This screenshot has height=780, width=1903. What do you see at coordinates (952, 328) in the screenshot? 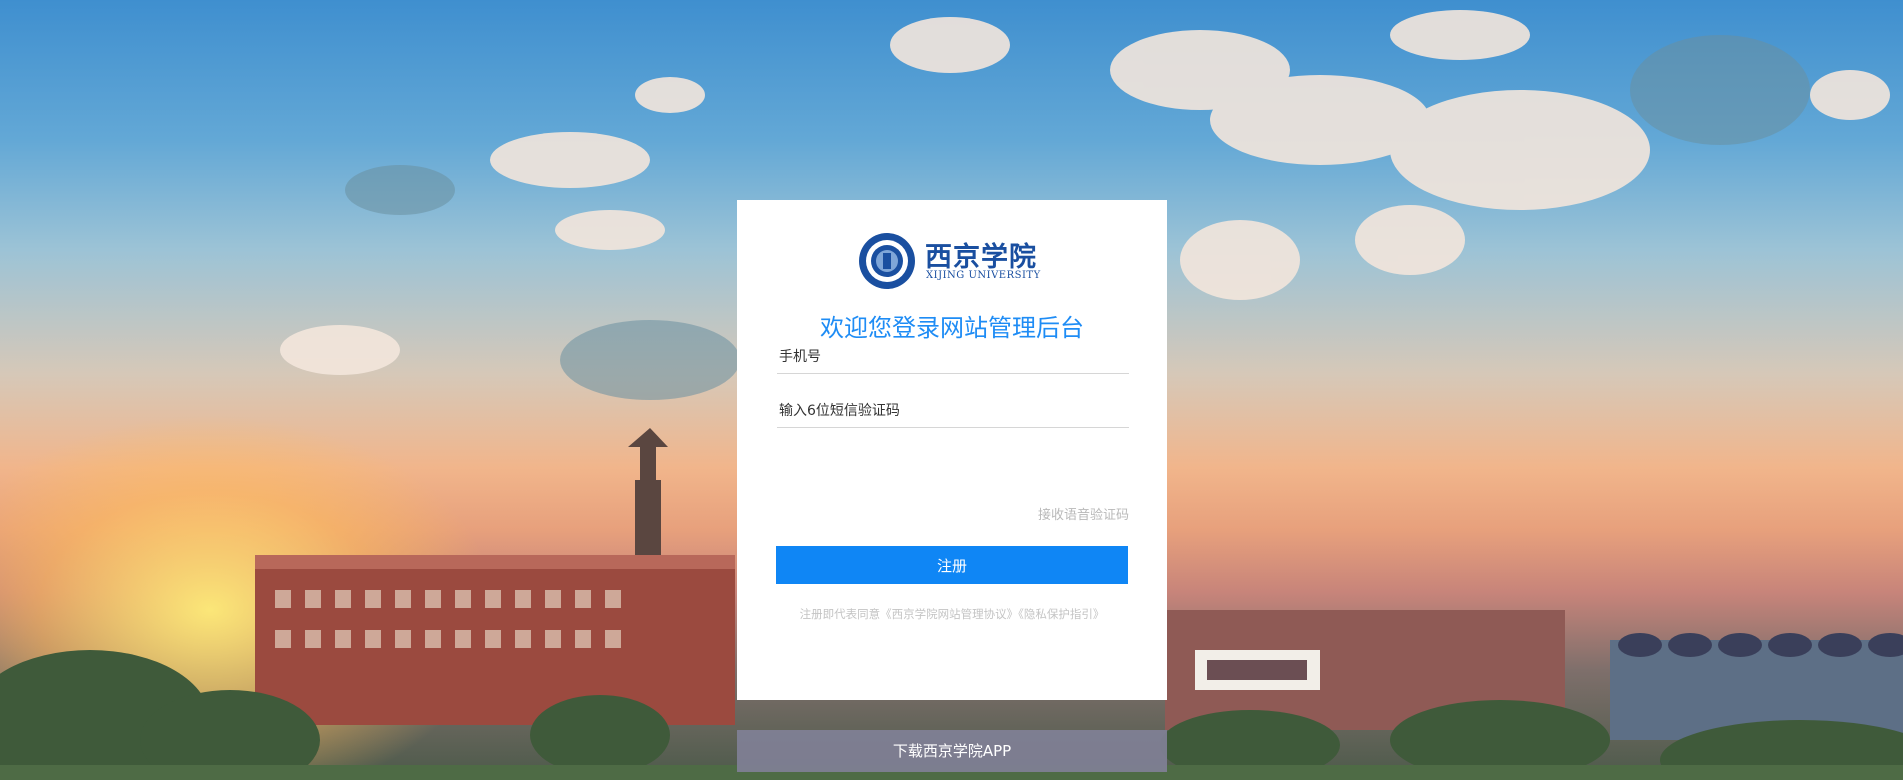
I see `page-title: 欢迎您登录网站管理后台` at bounding box center [952, 328].